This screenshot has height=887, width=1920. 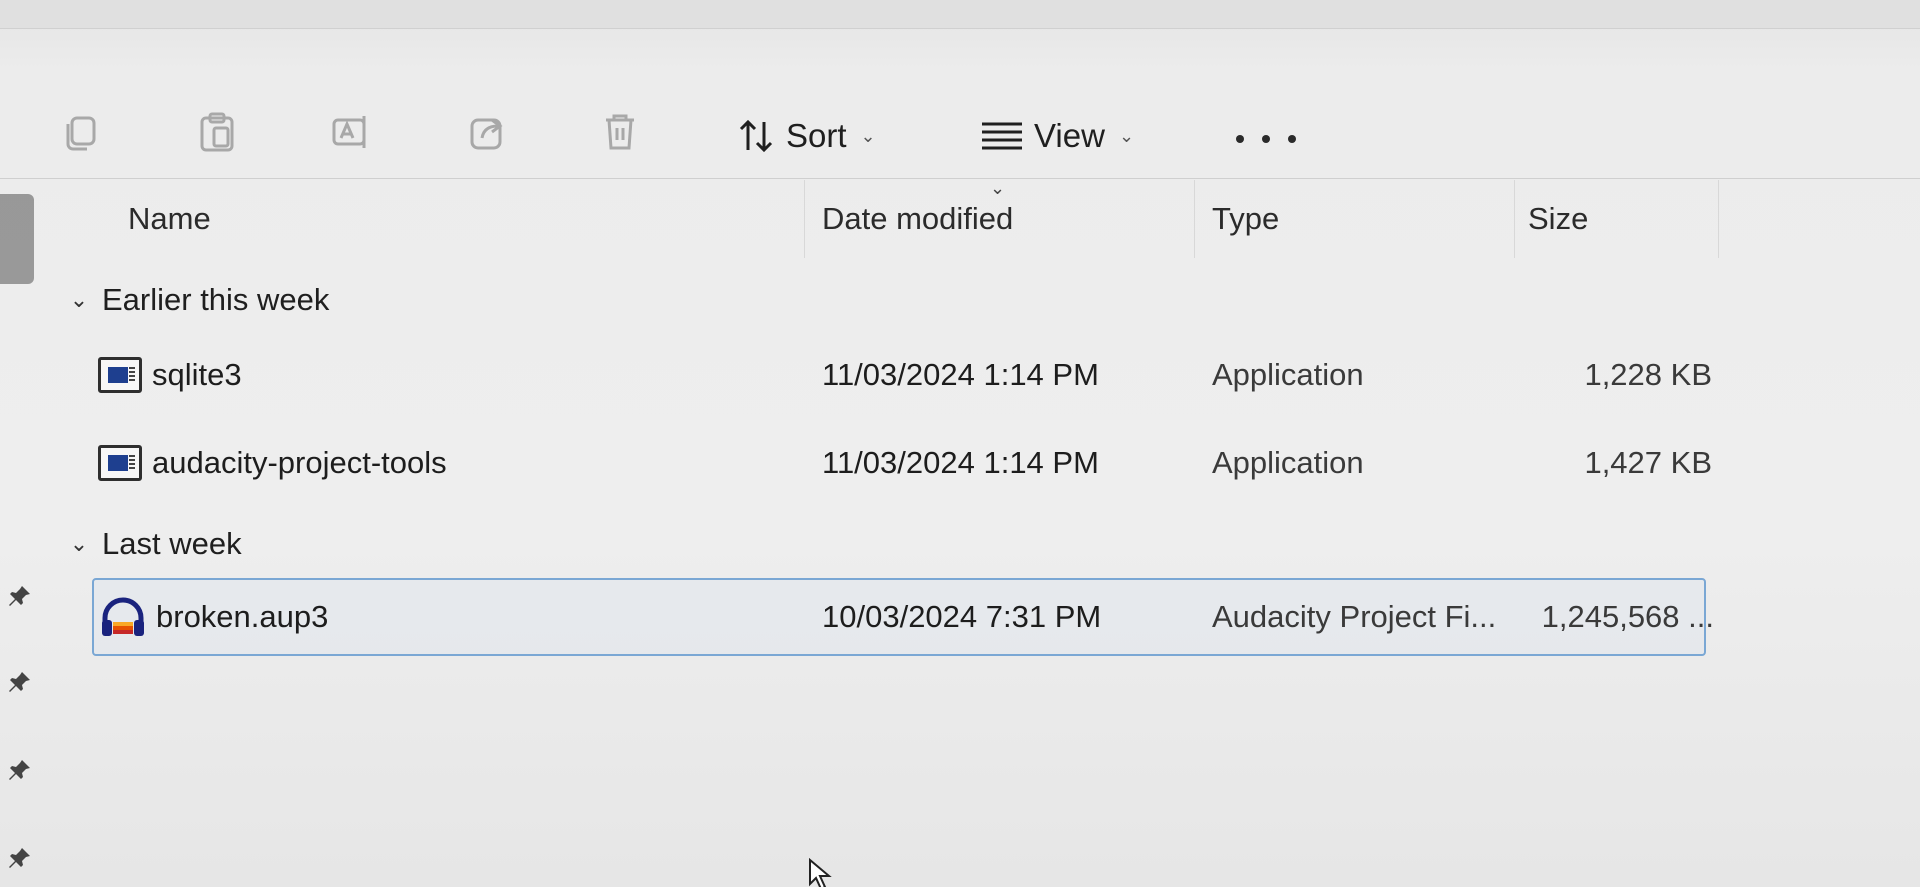 What do you see at coordinates (466, 219) in the screenshot?
I see `column-header-name: Name` at bounding box center [466, 219].